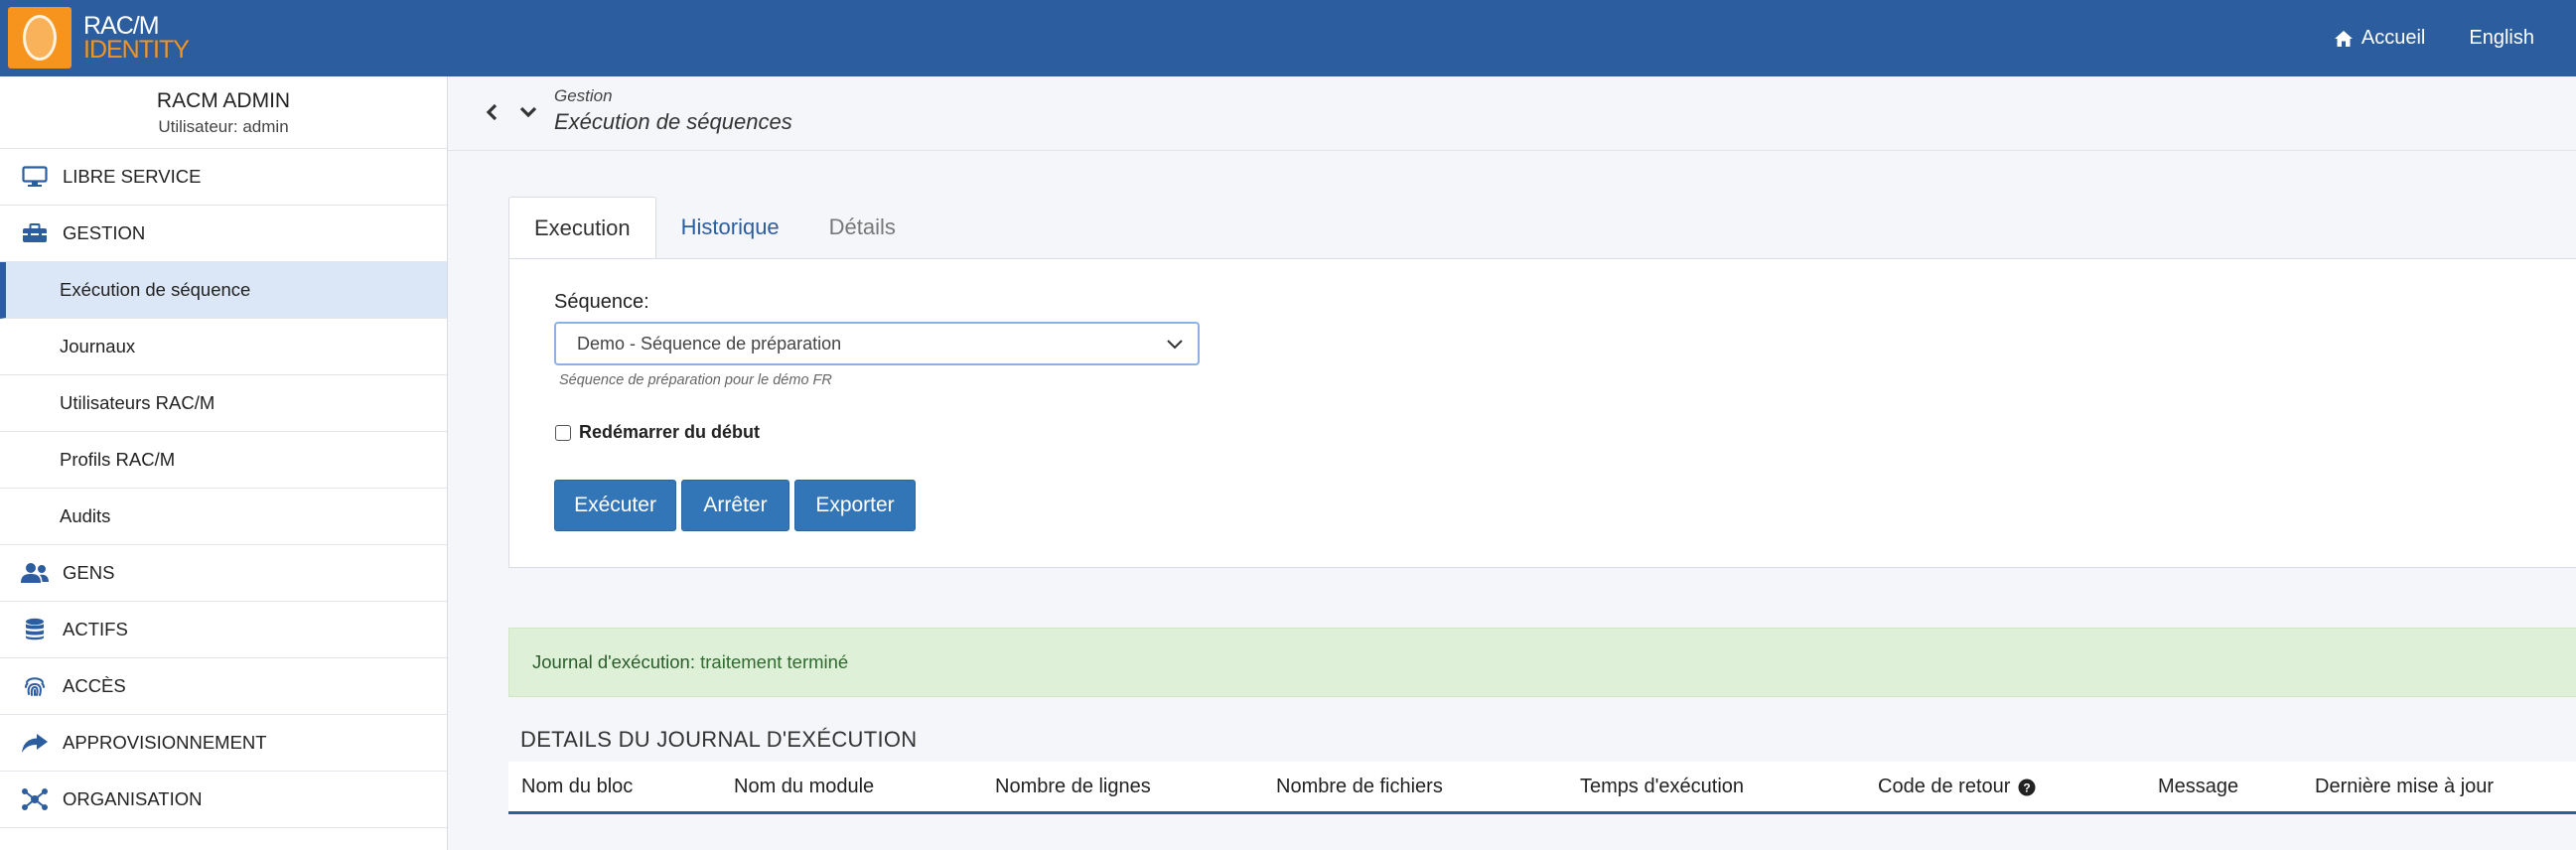 This screenshot has height=850, width=2576. What do you see at coordinates (2393, 38) in the screenshot?
I see `home-link-label: Accueil` at bounding box center [2393, 38].